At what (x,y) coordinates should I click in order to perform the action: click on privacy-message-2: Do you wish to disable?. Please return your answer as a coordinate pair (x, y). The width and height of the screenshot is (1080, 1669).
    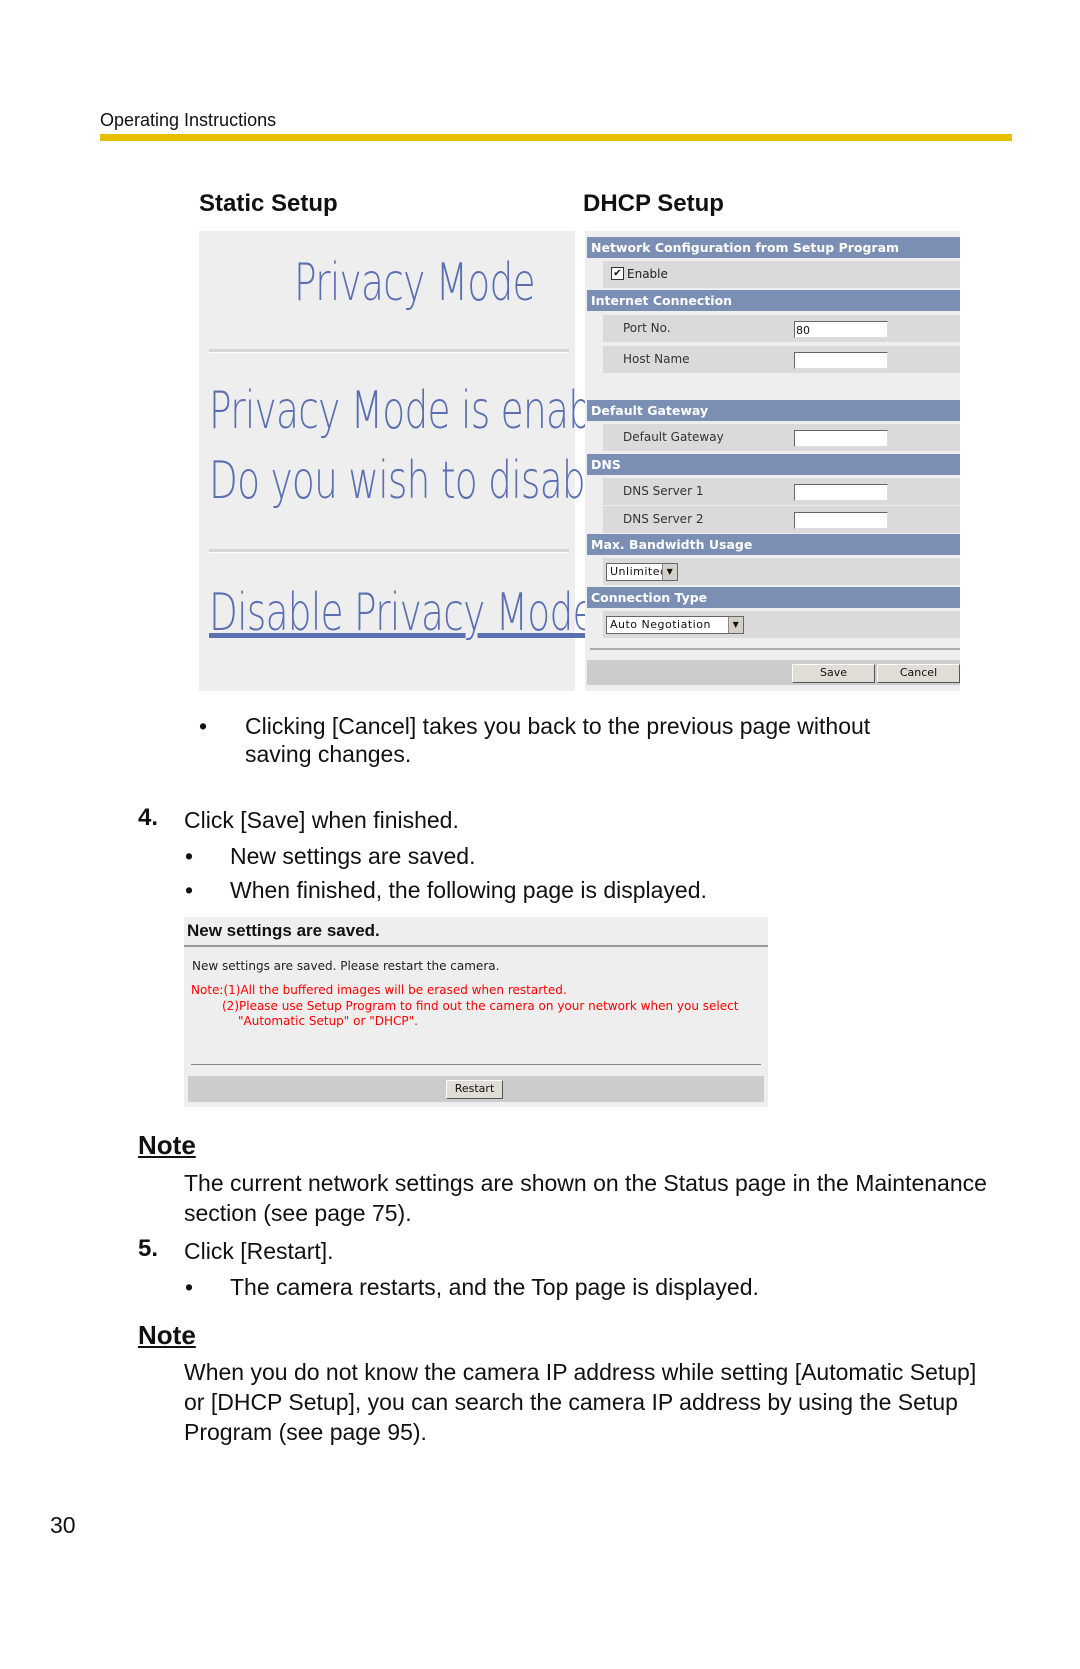
    Looking at the image, I should click on (423, 481).